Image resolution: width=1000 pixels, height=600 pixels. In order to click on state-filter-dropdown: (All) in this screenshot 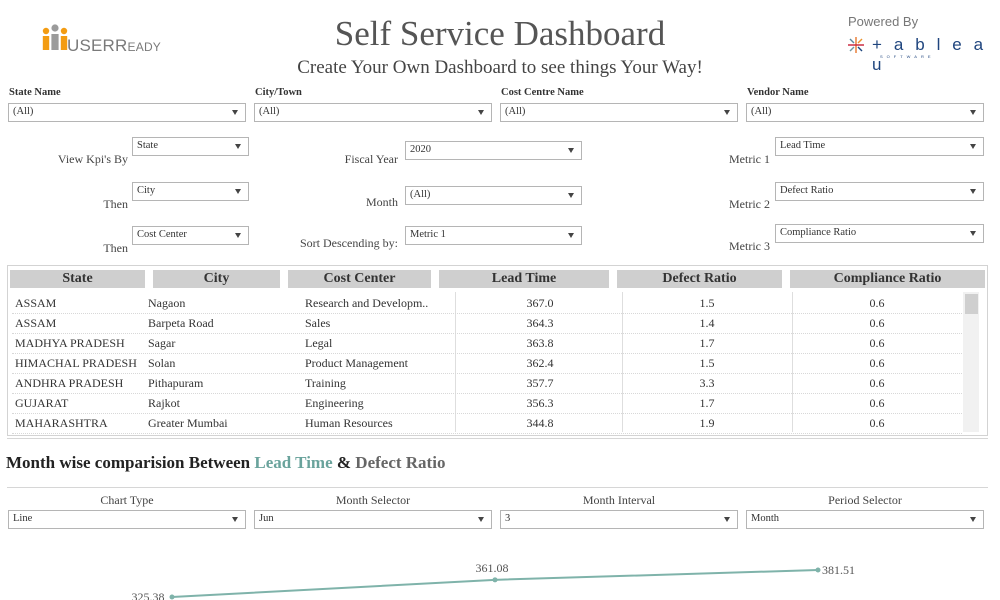, I will do `click(127, 112)`.